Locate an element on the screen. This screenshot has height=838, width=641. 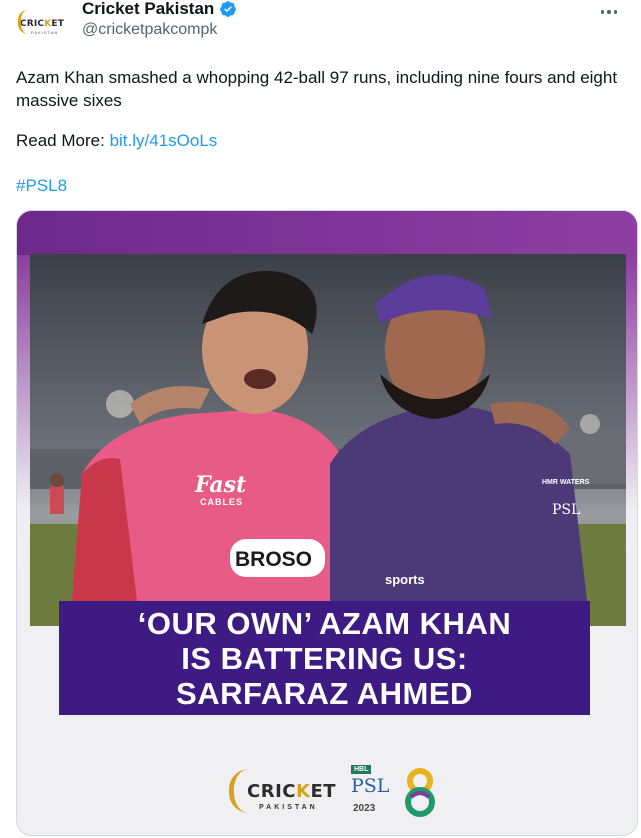
psl-label: PSL is located at coordinates (370, 786).